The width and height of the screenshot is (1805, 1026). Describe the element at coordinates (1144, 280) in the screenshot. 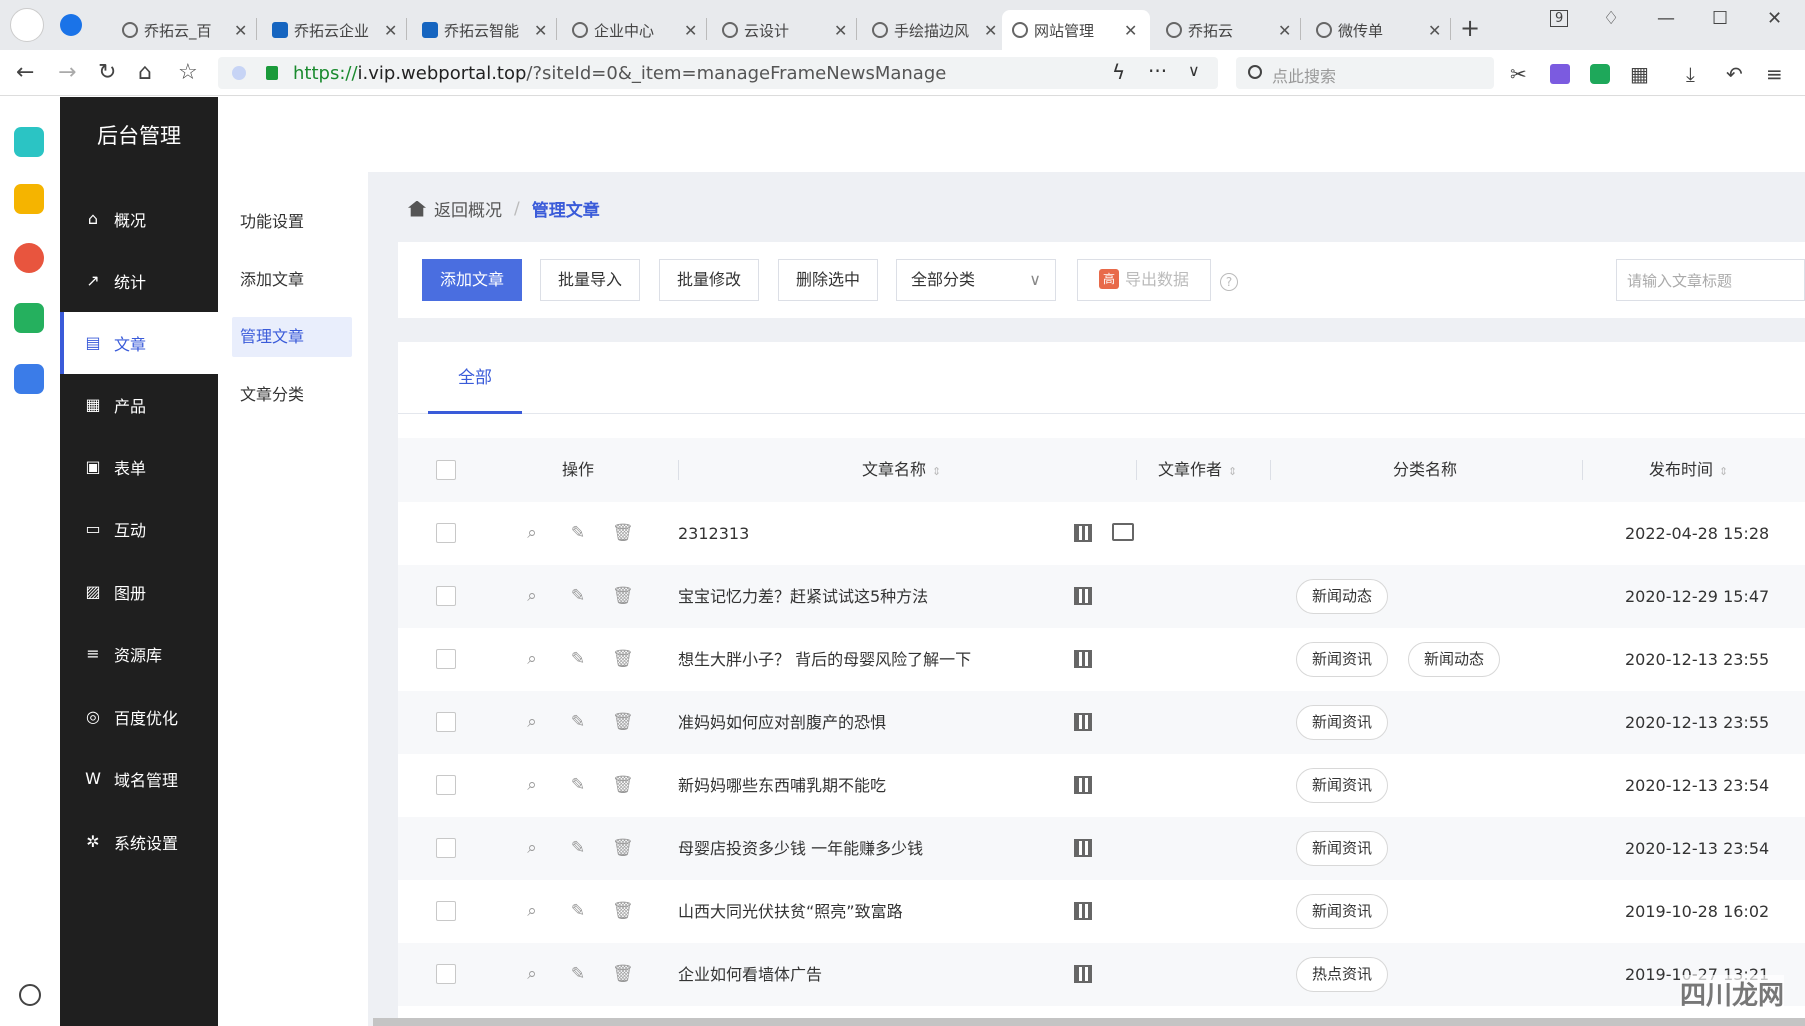

I see `export-data-button: 高导出数据` at that location.